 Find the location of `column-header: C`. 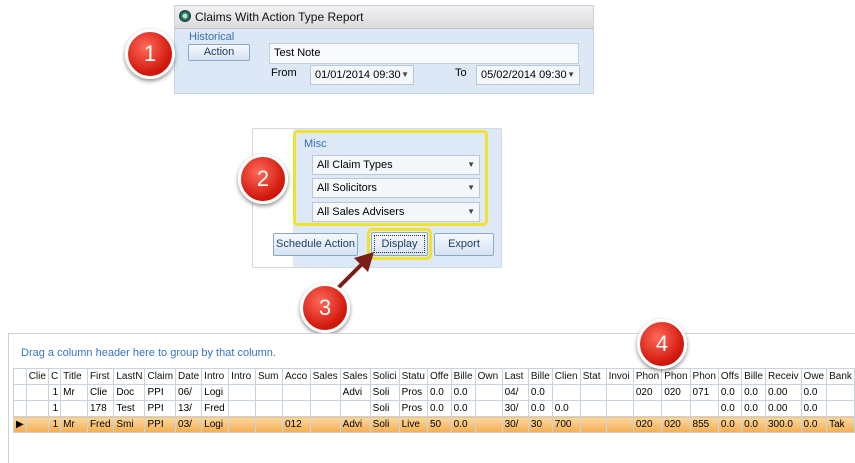

column-header: C is located at coordinates (54, 376).